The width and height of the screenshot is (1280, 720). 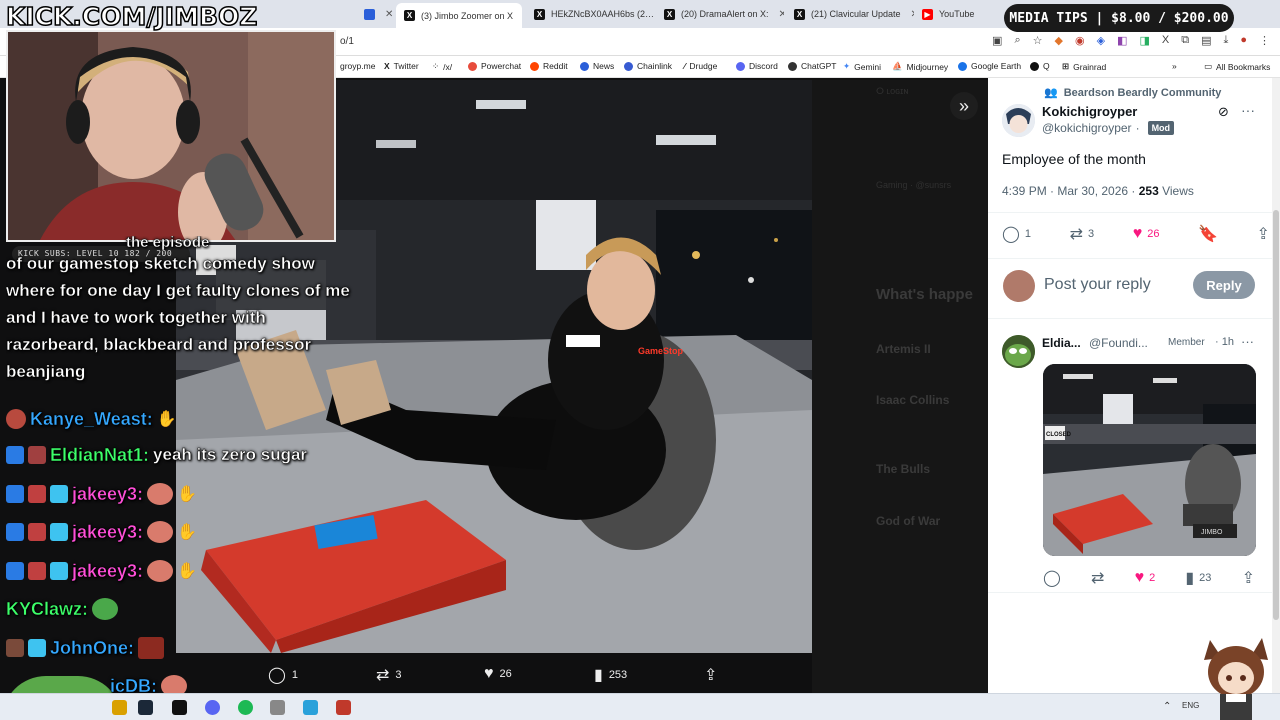 I want to click on browser-tab-5: ▶ YouTube, so click(x=956, y=14).